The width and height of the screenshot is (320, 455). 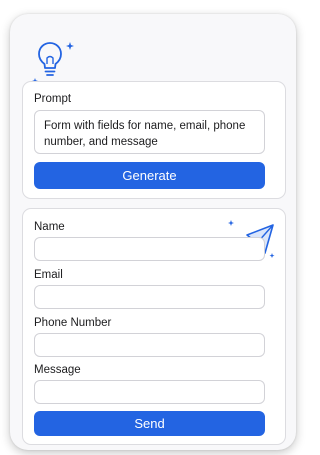 What do you see at coordinates (149, 249) in the screenshot?
I see `name-field` at bounding box center [149, 249].